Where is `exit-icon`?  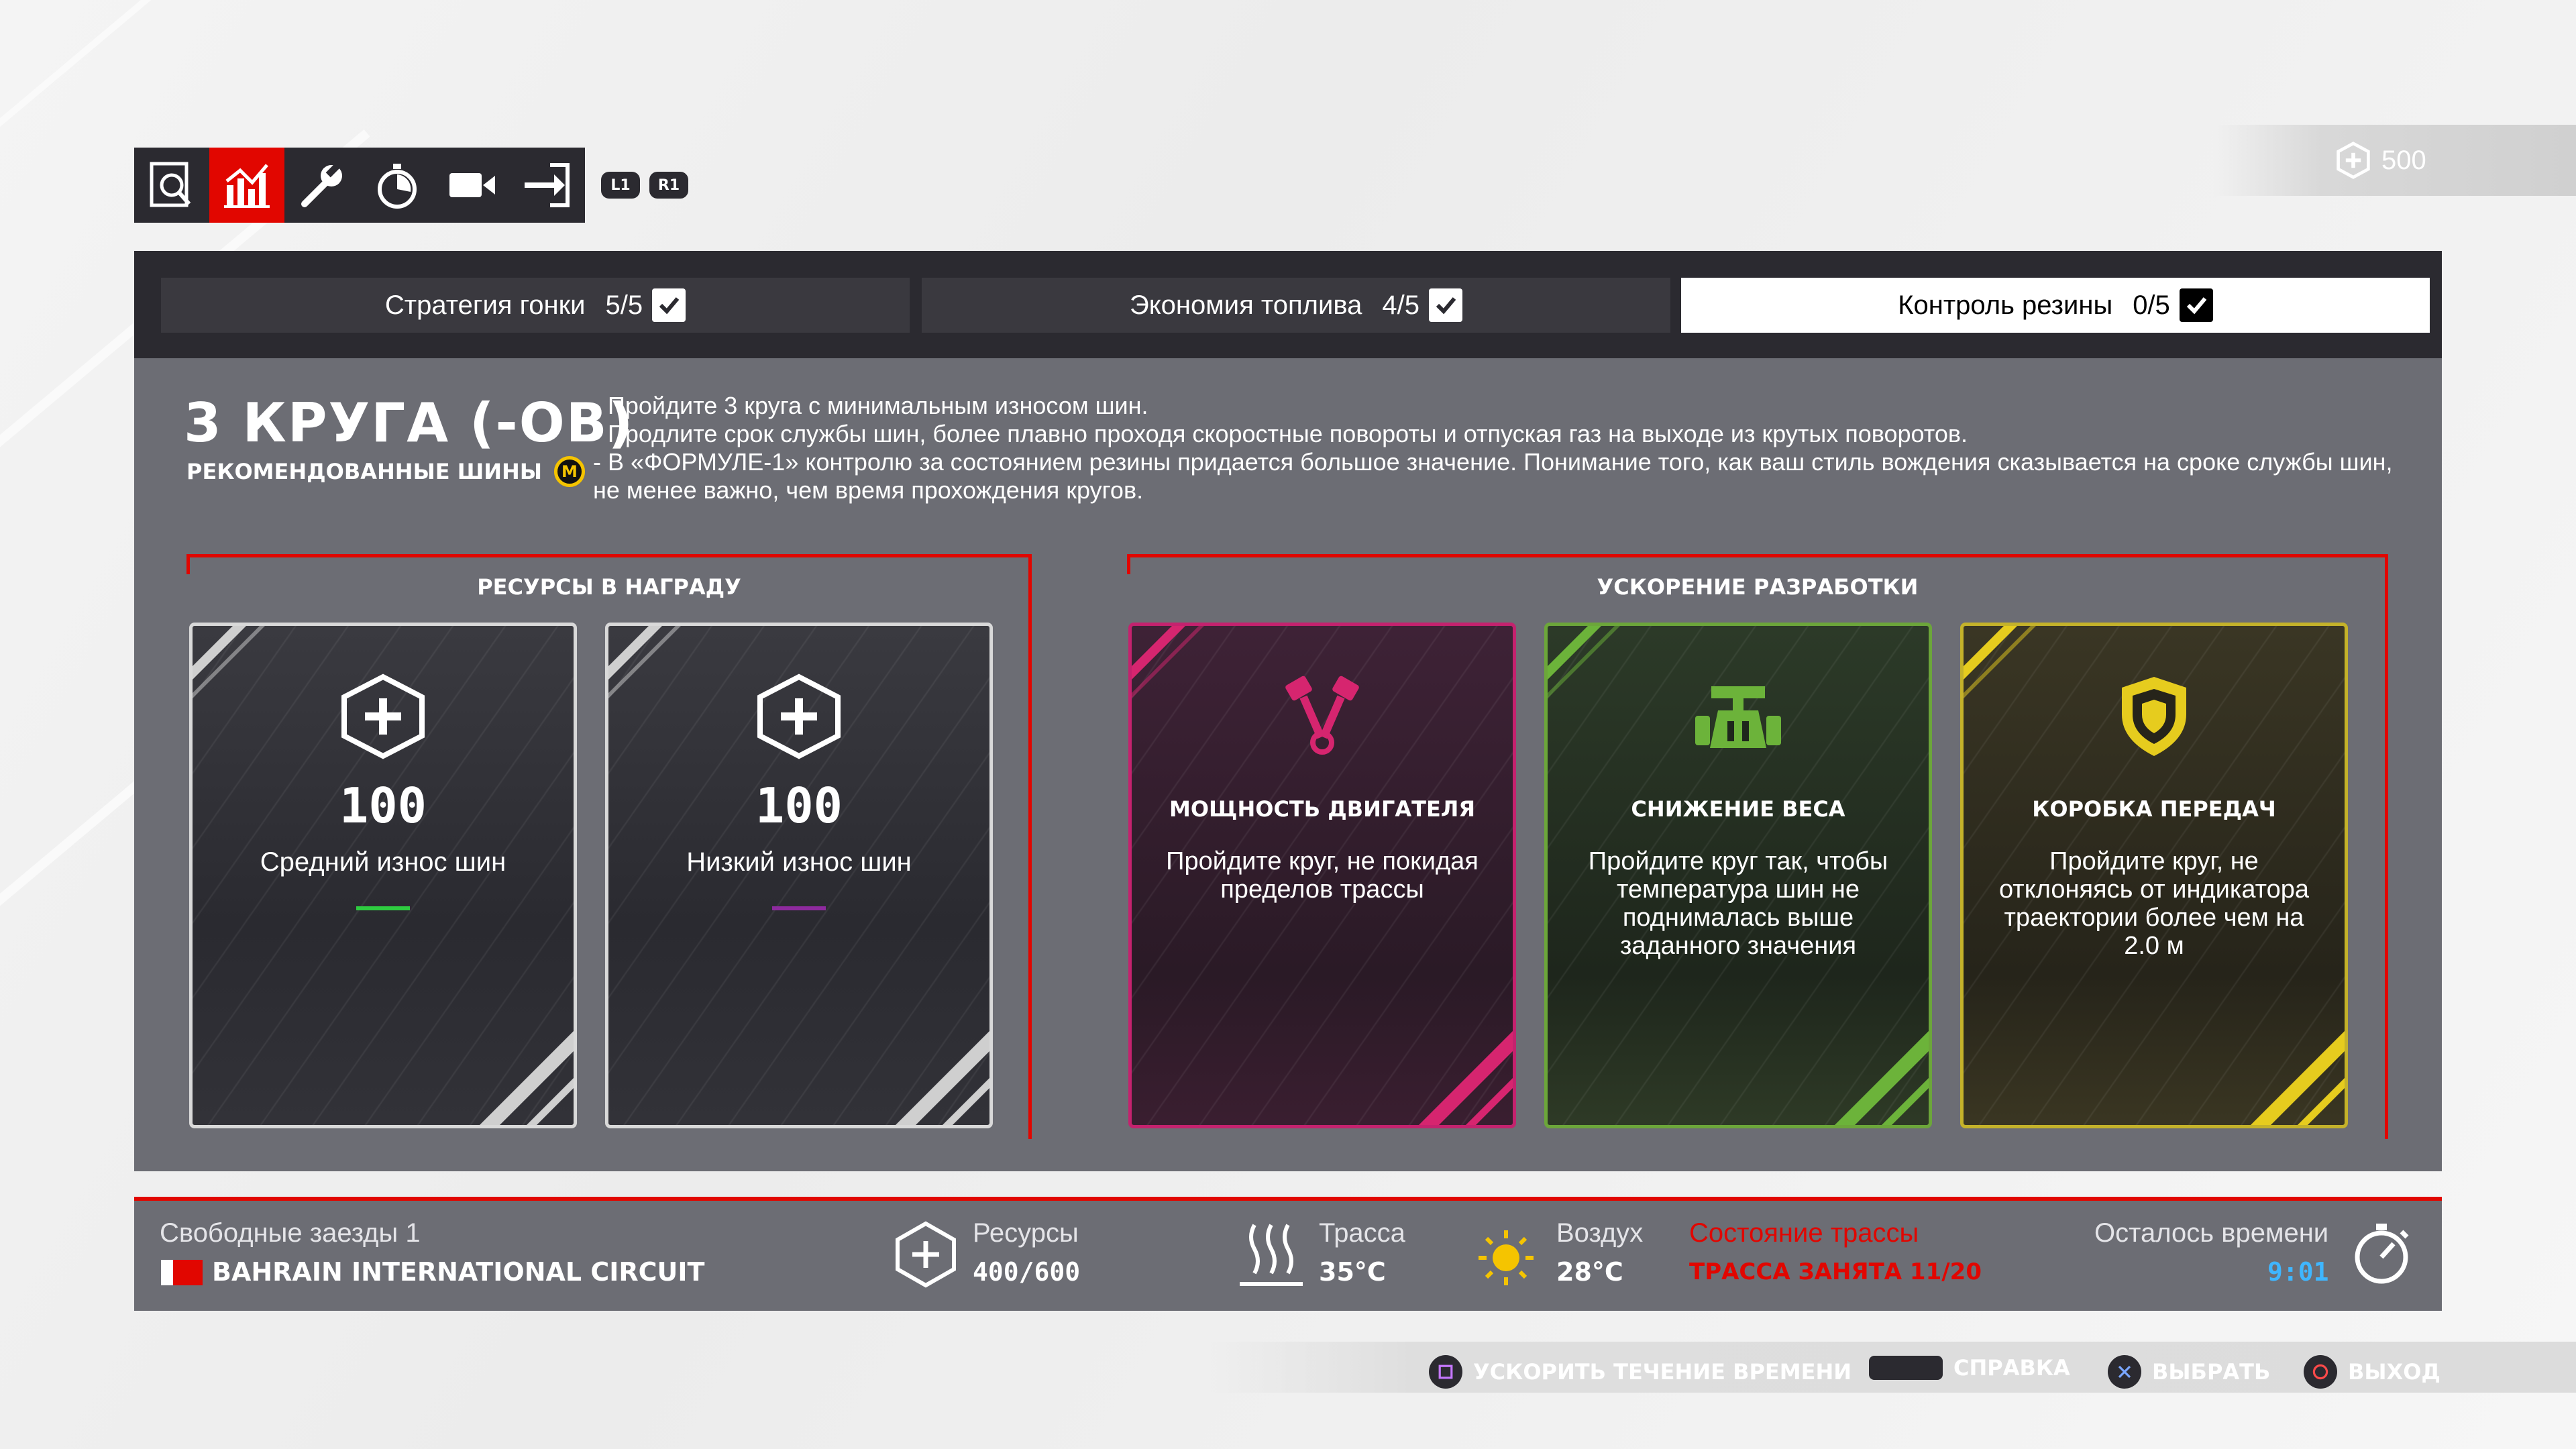 exit-icon is located at coordinates (547, 185).